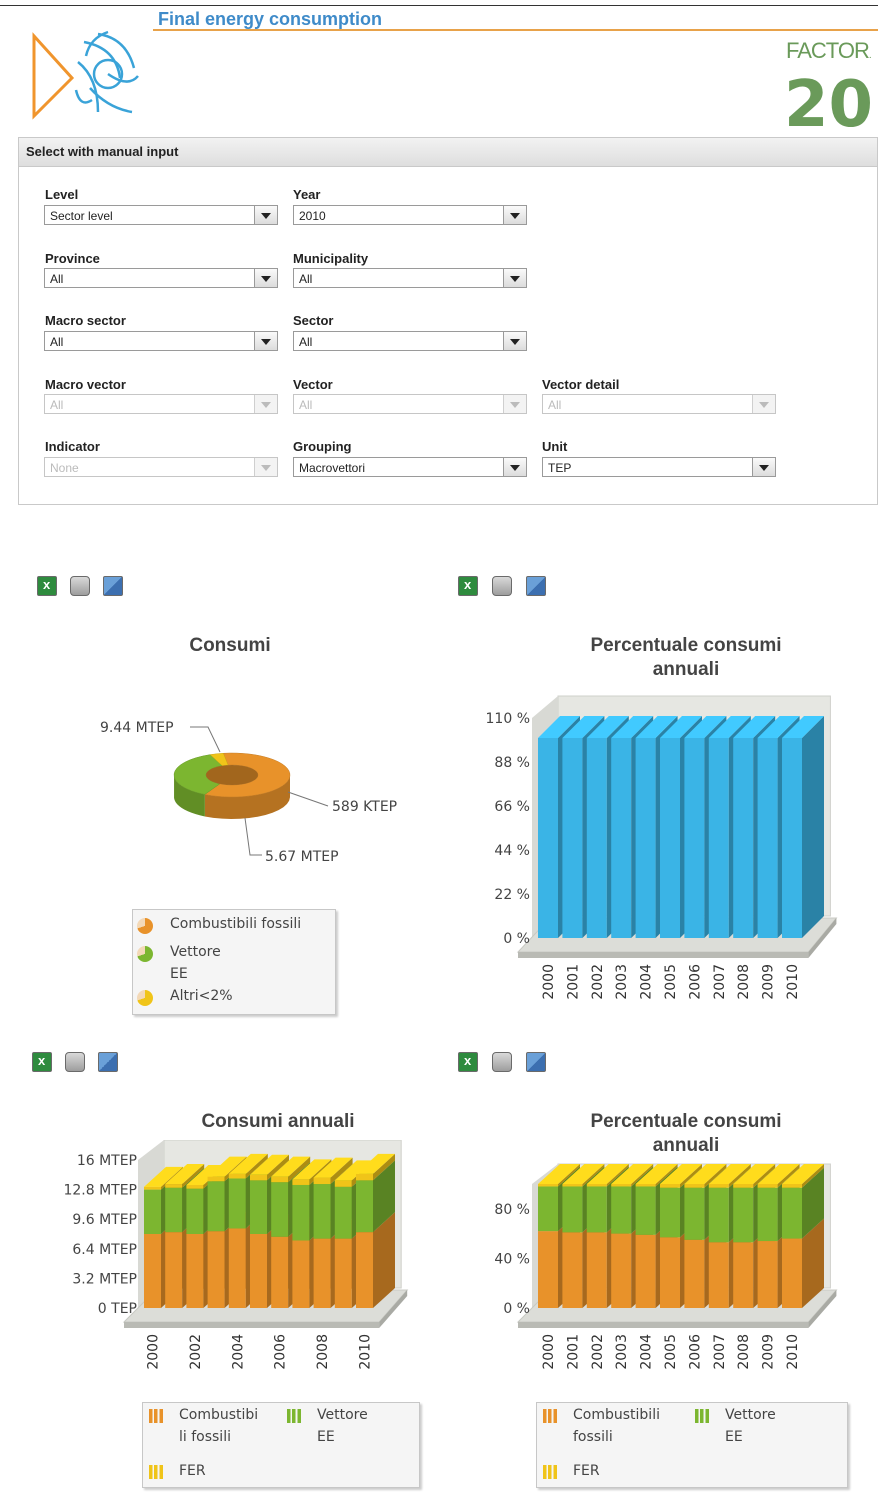 This screenshot has width=878, height=1492. Describe the element at coordinates (659, 404) in the screenshot. I see `vector-detail-select: All` at that location.